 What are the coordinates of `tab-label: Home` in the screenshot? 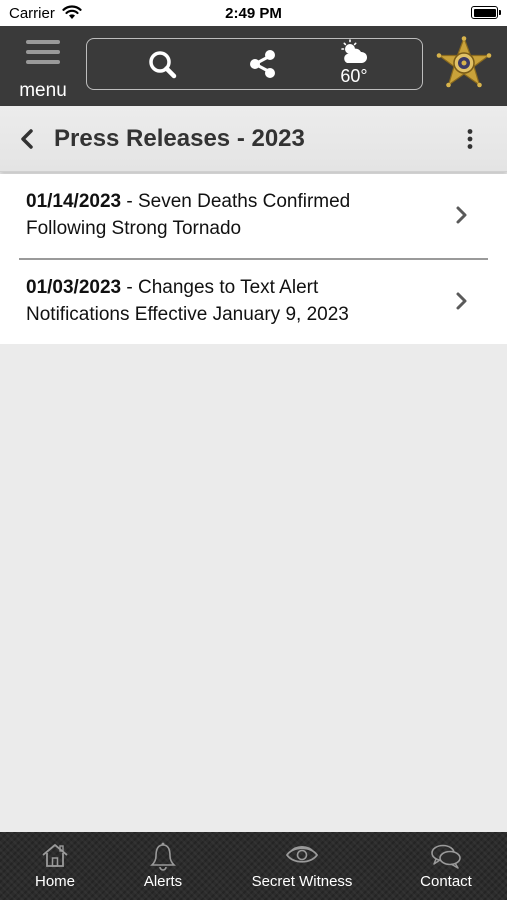 It's located at (54, 881).